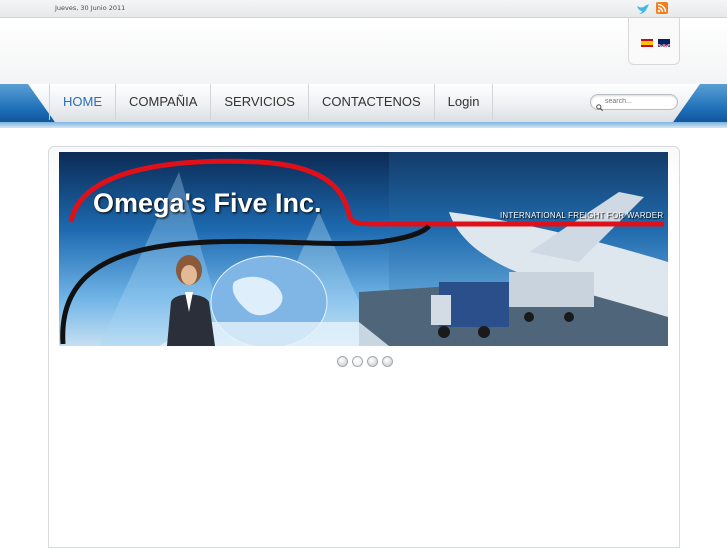  What do you see at coordinates (207, 203) in the screenshot?
I see `banner-title: Omega's Five Inc.` at bounding box center [207, 203].